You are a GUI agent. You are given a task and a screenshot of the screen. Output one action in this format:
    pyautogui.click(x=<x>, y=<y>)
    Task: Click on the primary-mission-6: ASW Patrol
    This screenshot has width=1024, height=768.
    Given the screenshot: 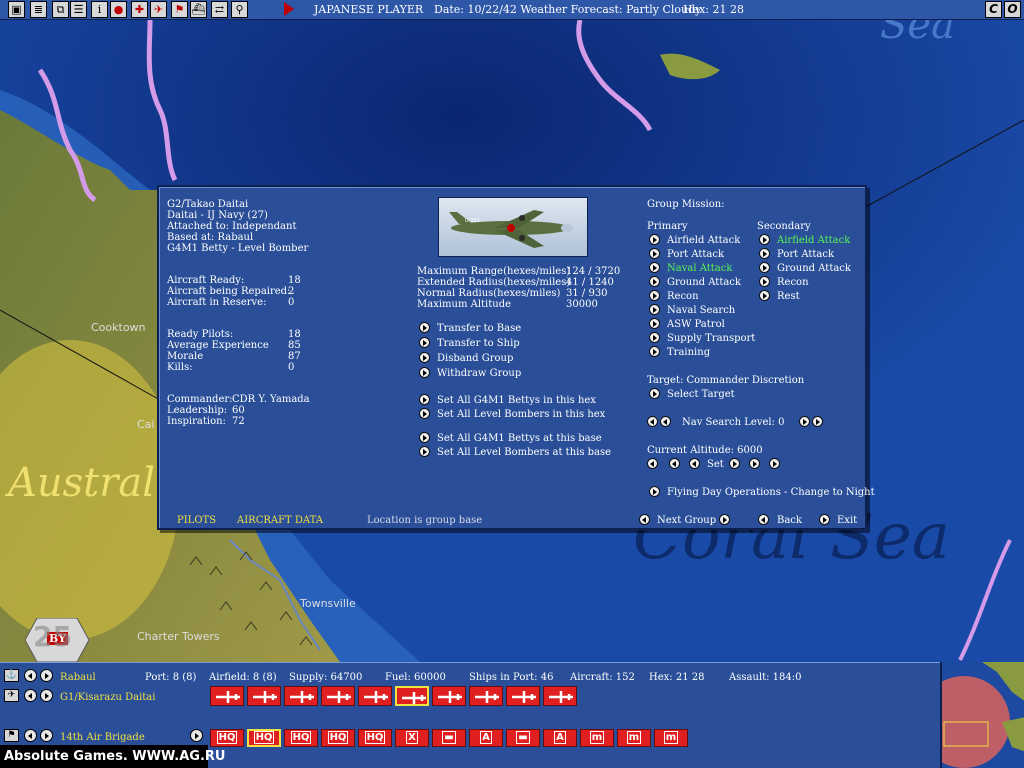 What is the action you would take?
    pyautogui.click(x=696, y=324)
    